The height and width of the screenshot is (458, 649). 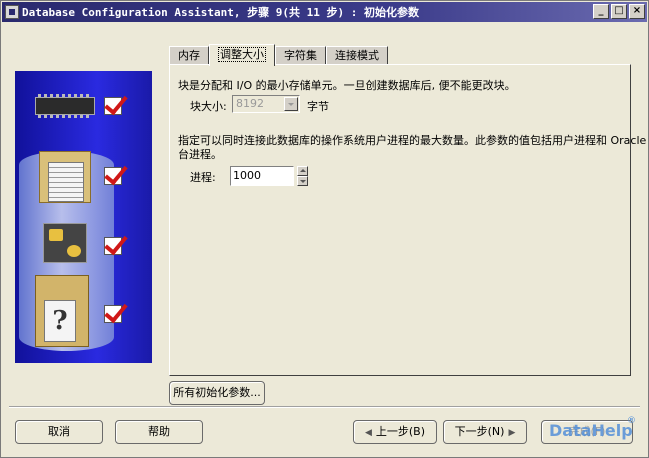 What do you see at coordinates (208, 106) in the screenshot?
I see `block-size-label: 块大小:` at bounding box center [208, 106].